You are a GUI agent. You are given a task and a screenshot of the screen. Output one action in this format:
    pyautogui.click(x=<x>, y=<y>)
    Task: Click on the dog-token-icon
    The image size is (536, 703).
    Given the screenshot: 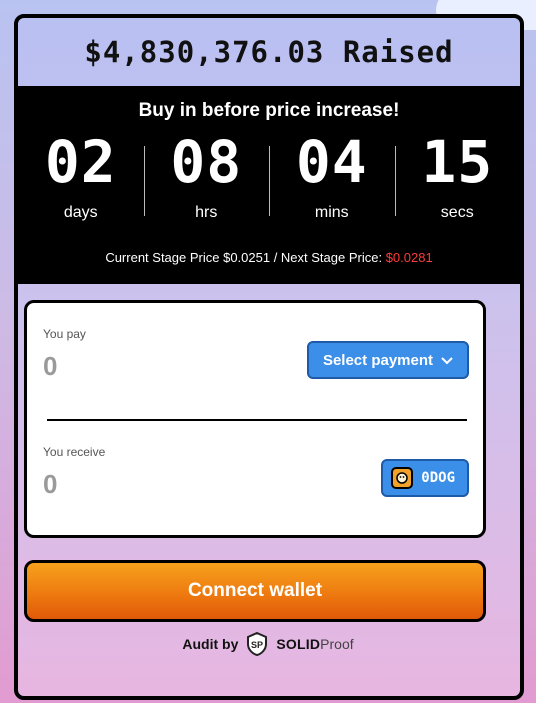 What is the action you would take?
    pyautogui.click(x=402, y=478)
    